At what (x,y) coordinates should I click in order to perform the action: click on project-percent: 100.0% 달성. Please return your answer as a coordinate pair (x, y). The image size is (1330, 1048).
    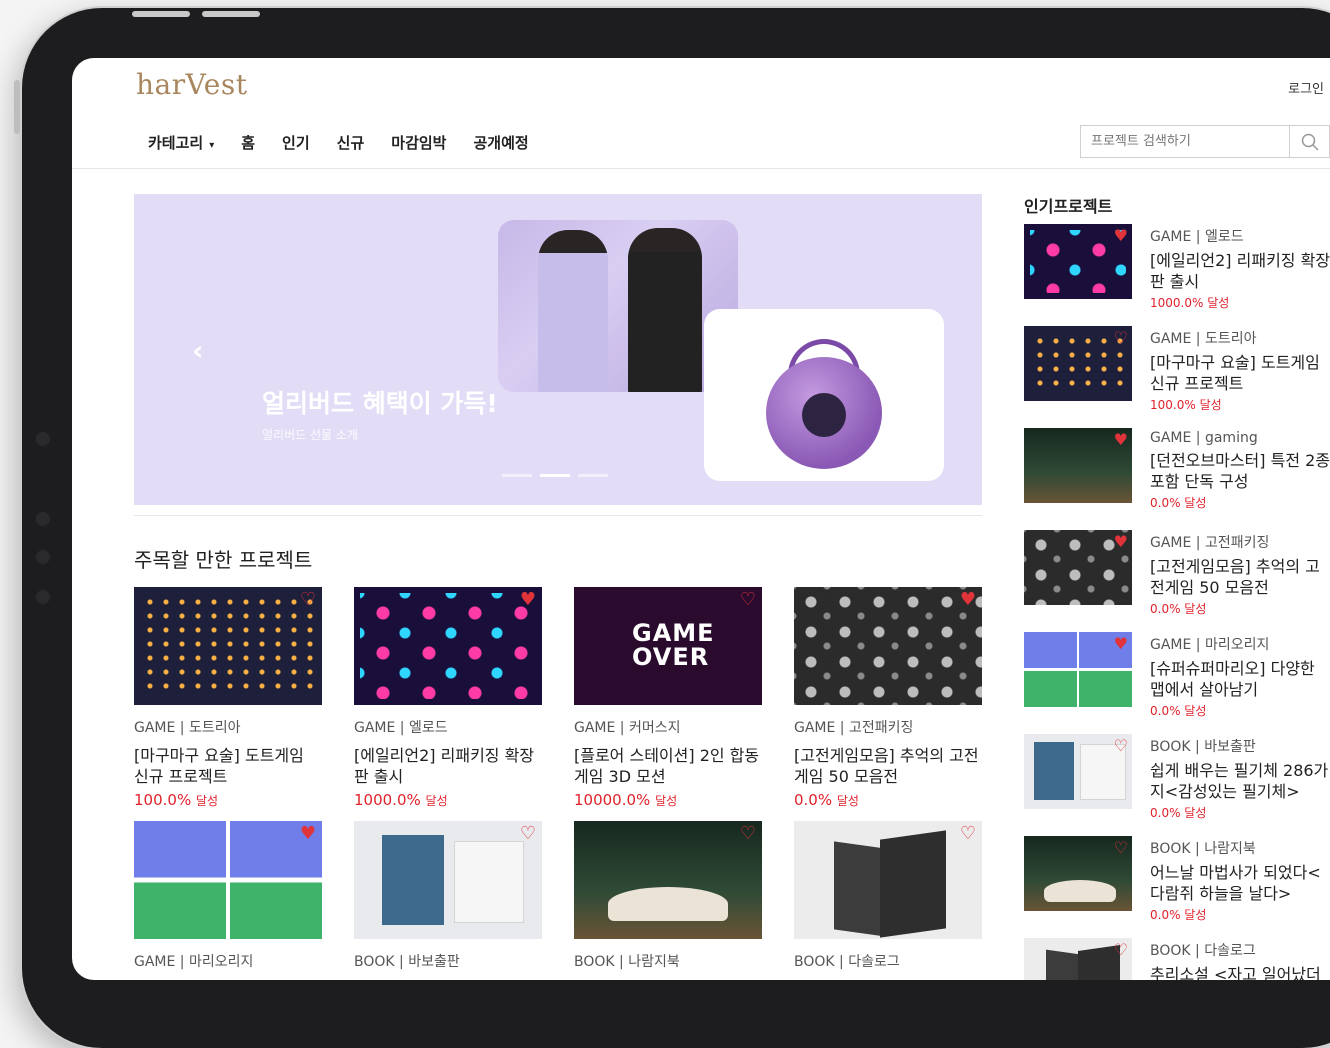
    Looking at the image, I should click on (228, 800).